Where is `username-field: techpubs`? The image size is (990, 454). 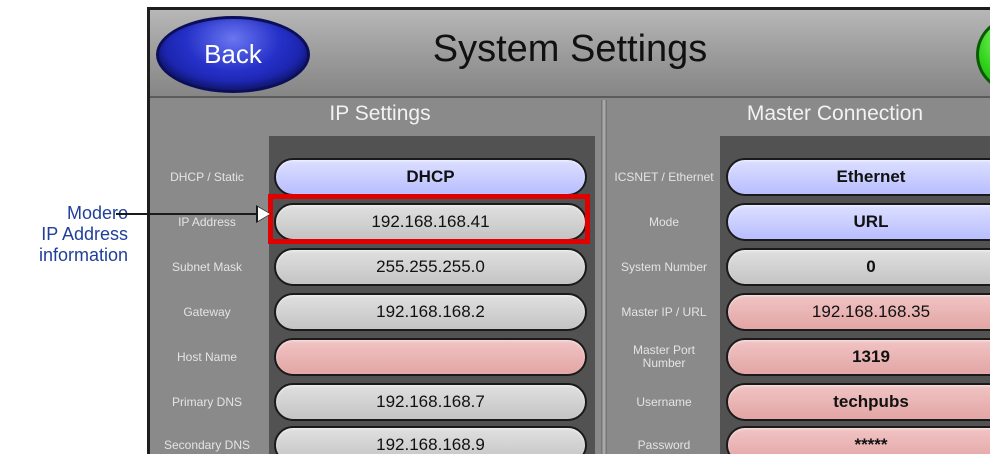 username-field: techpubs is located at coordinates (858, 402).